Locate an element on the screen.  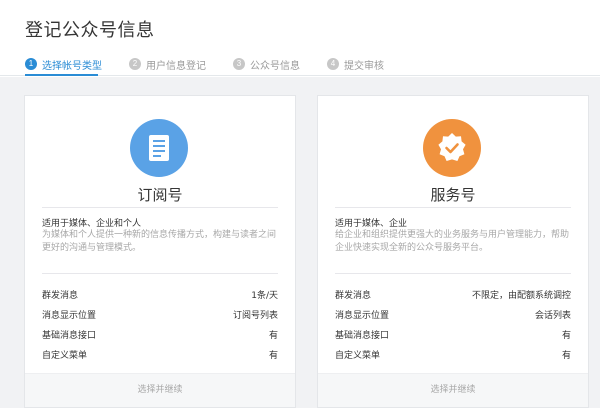
step-select-account-type: 1 选择帐号类型 is located at coordinates (63, 64).